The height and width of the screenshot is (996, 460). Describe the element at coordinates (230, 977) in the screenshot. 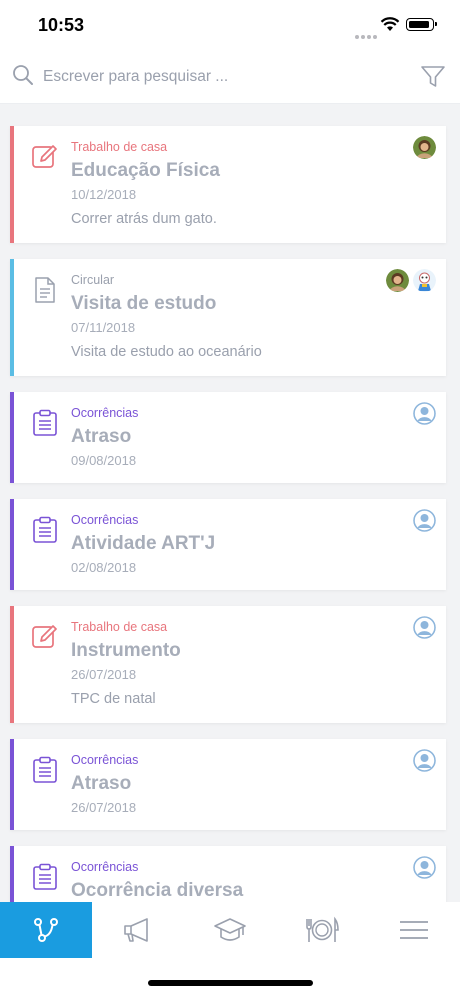

I see `home-area` at that location.